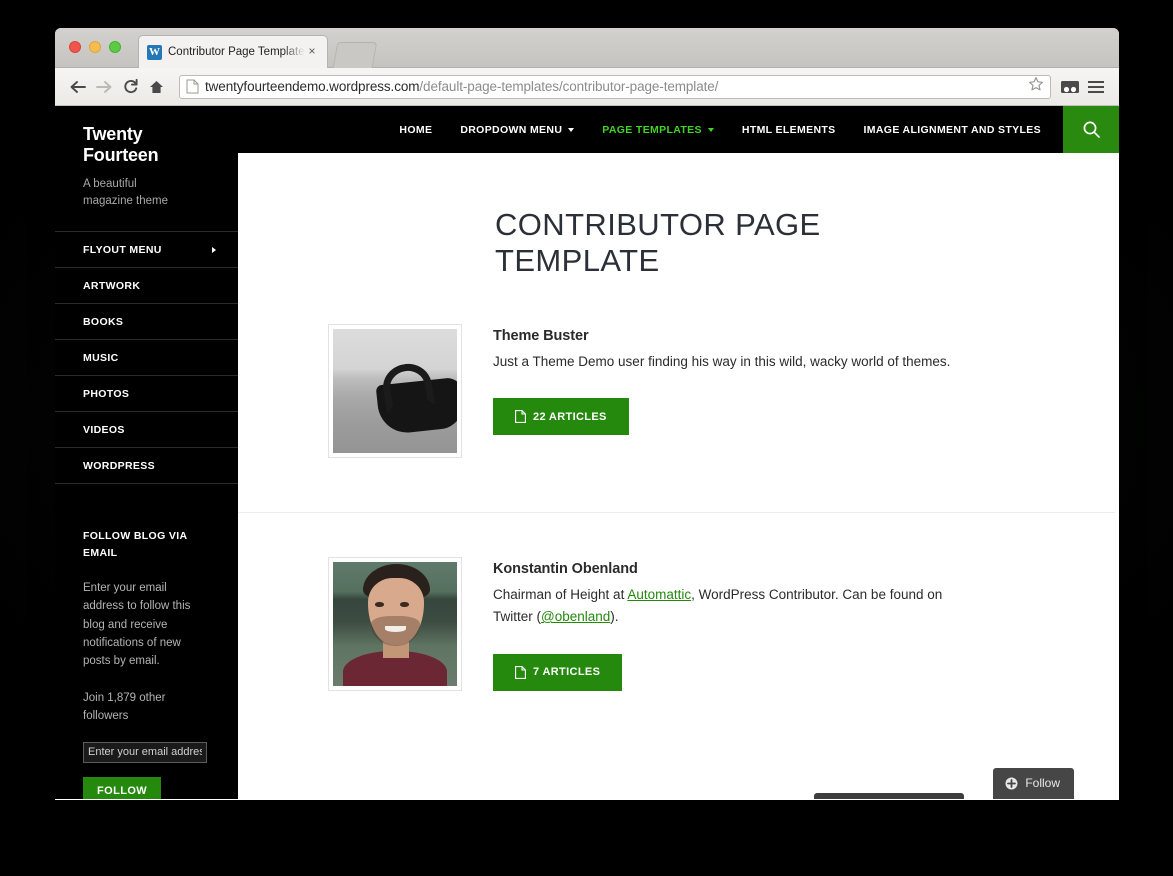 The width and height of the screenshot is (1173, 876). Describe the element at coordinates (658, 243) in the screenshot. I see `page-title: CONTRIBUTOR PAGE TEMPLATE` at that location.